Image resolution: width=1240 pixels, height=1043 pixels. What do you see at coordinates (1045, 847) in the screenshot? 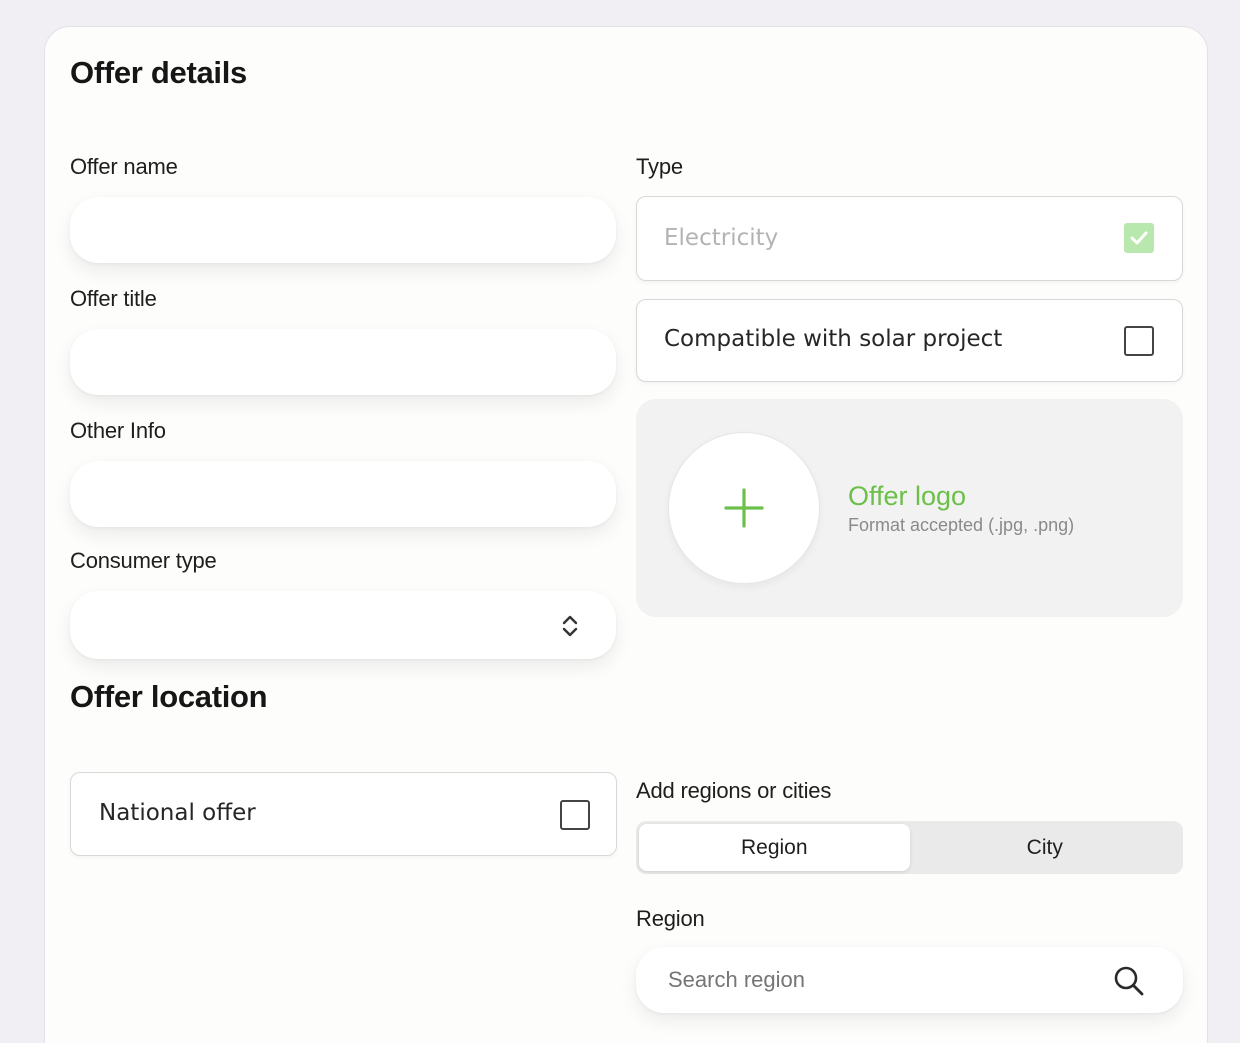
I see `tab-city: City` at bounding box center [1045, 847].